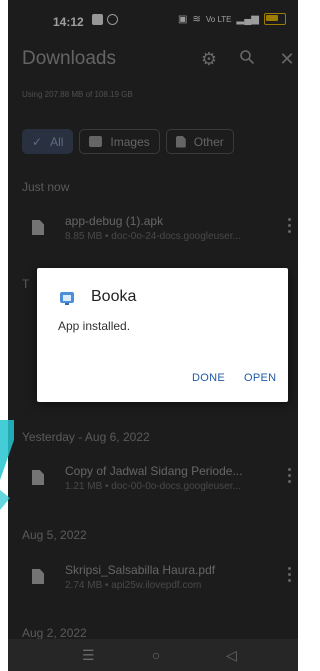 Image resolution: width=320 pixels, height=671 pixels. I want to click on done-button: DONE, so click(208, 378).